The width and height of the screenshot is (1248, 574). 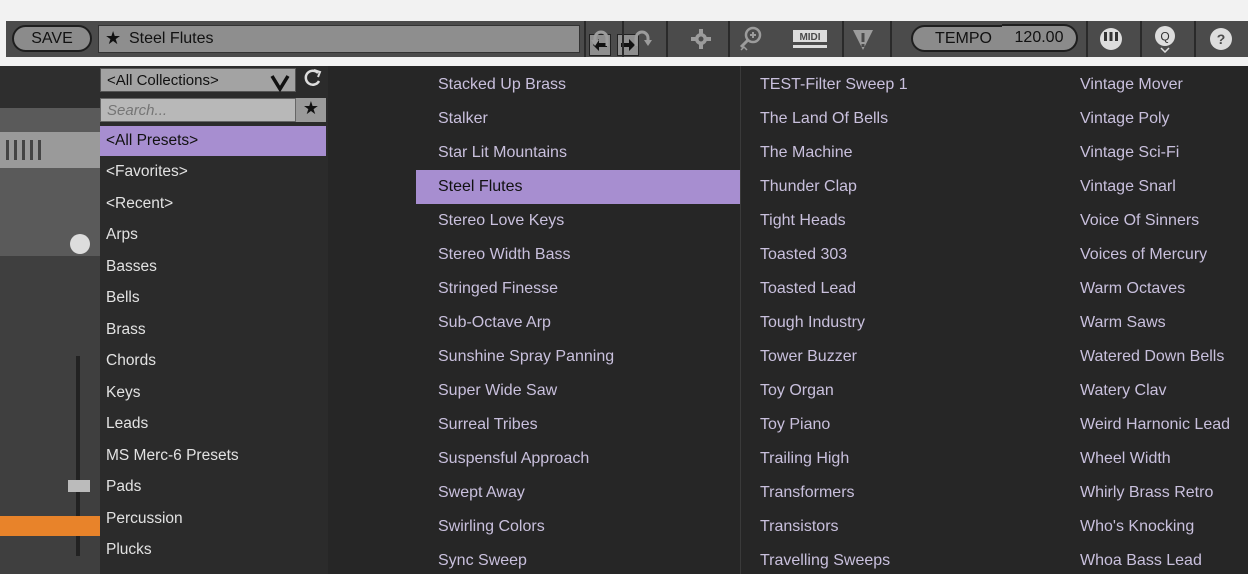 I want to click on pin-icon: ★, so click(x=311, y=108).